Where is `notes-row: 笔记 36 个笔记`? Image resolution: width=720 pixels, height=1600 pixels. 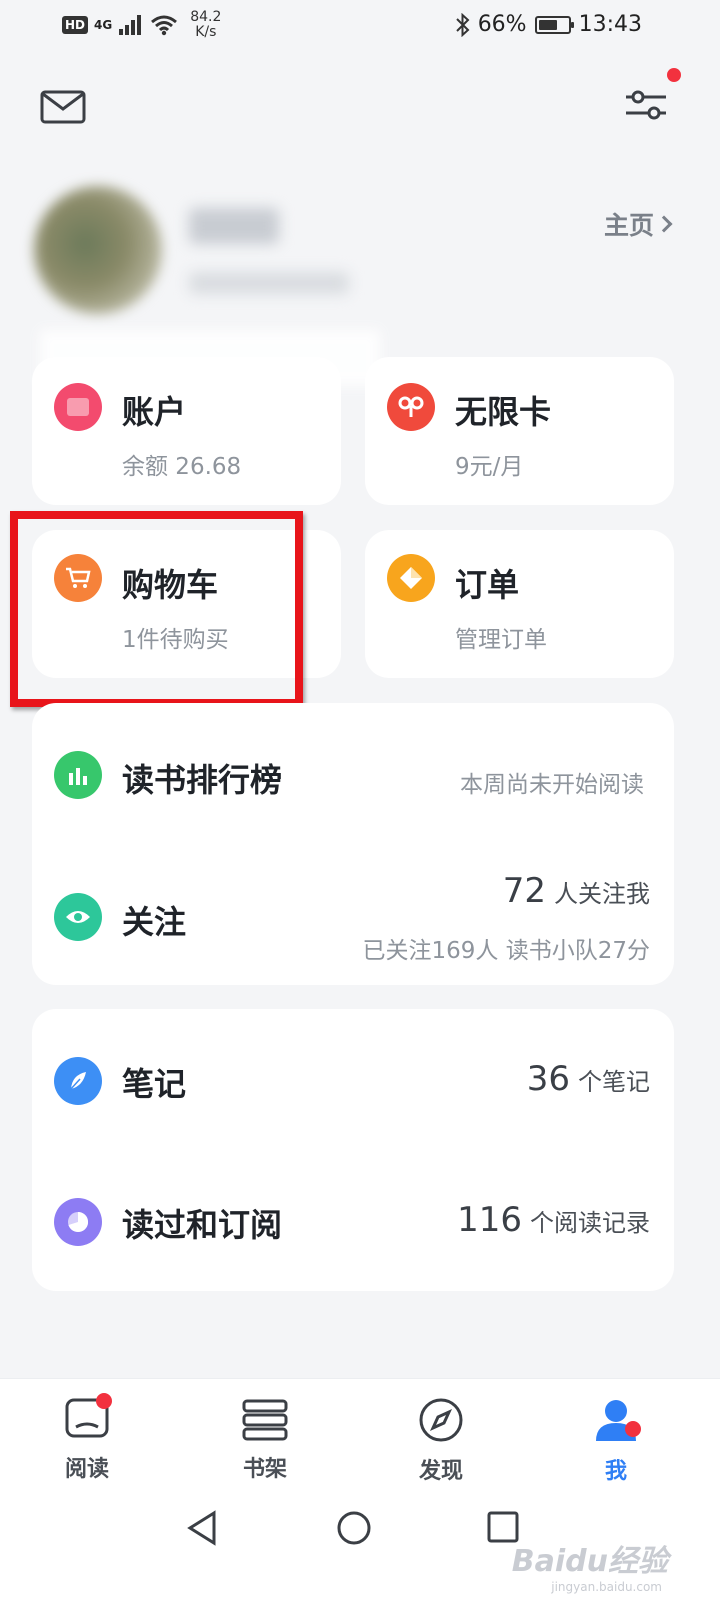 notes-row: 笔记 36 个笔记 is located at coordinates (353, 1079).